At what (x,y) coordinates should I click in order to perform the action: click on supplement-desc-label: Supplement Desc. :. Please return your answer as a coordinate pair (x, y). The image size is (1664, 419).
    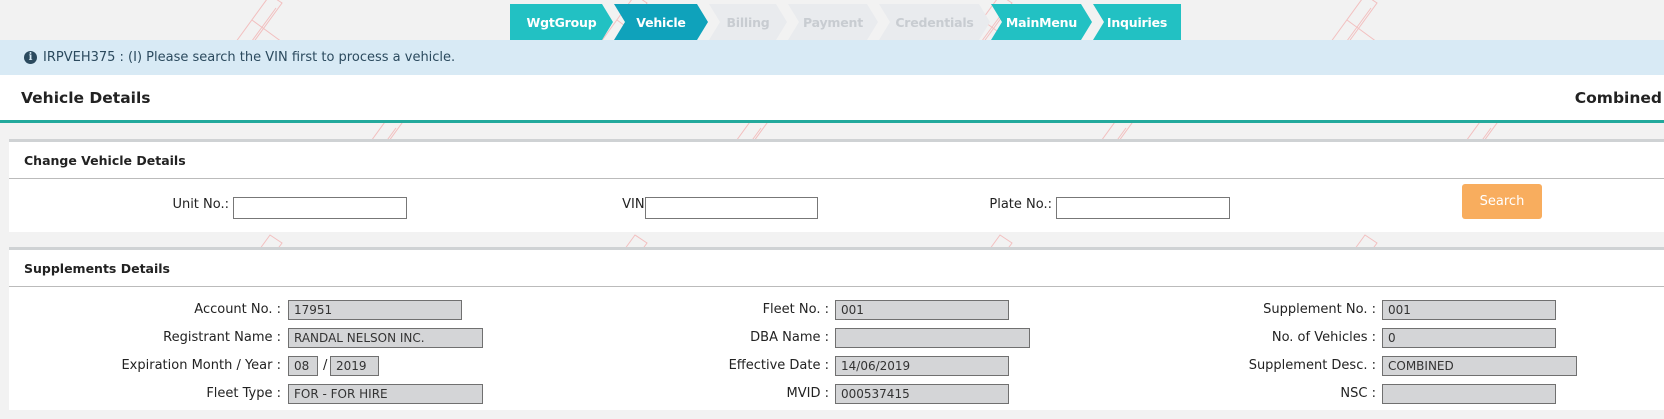
    Looking at the image, I should click on (1312, 365).